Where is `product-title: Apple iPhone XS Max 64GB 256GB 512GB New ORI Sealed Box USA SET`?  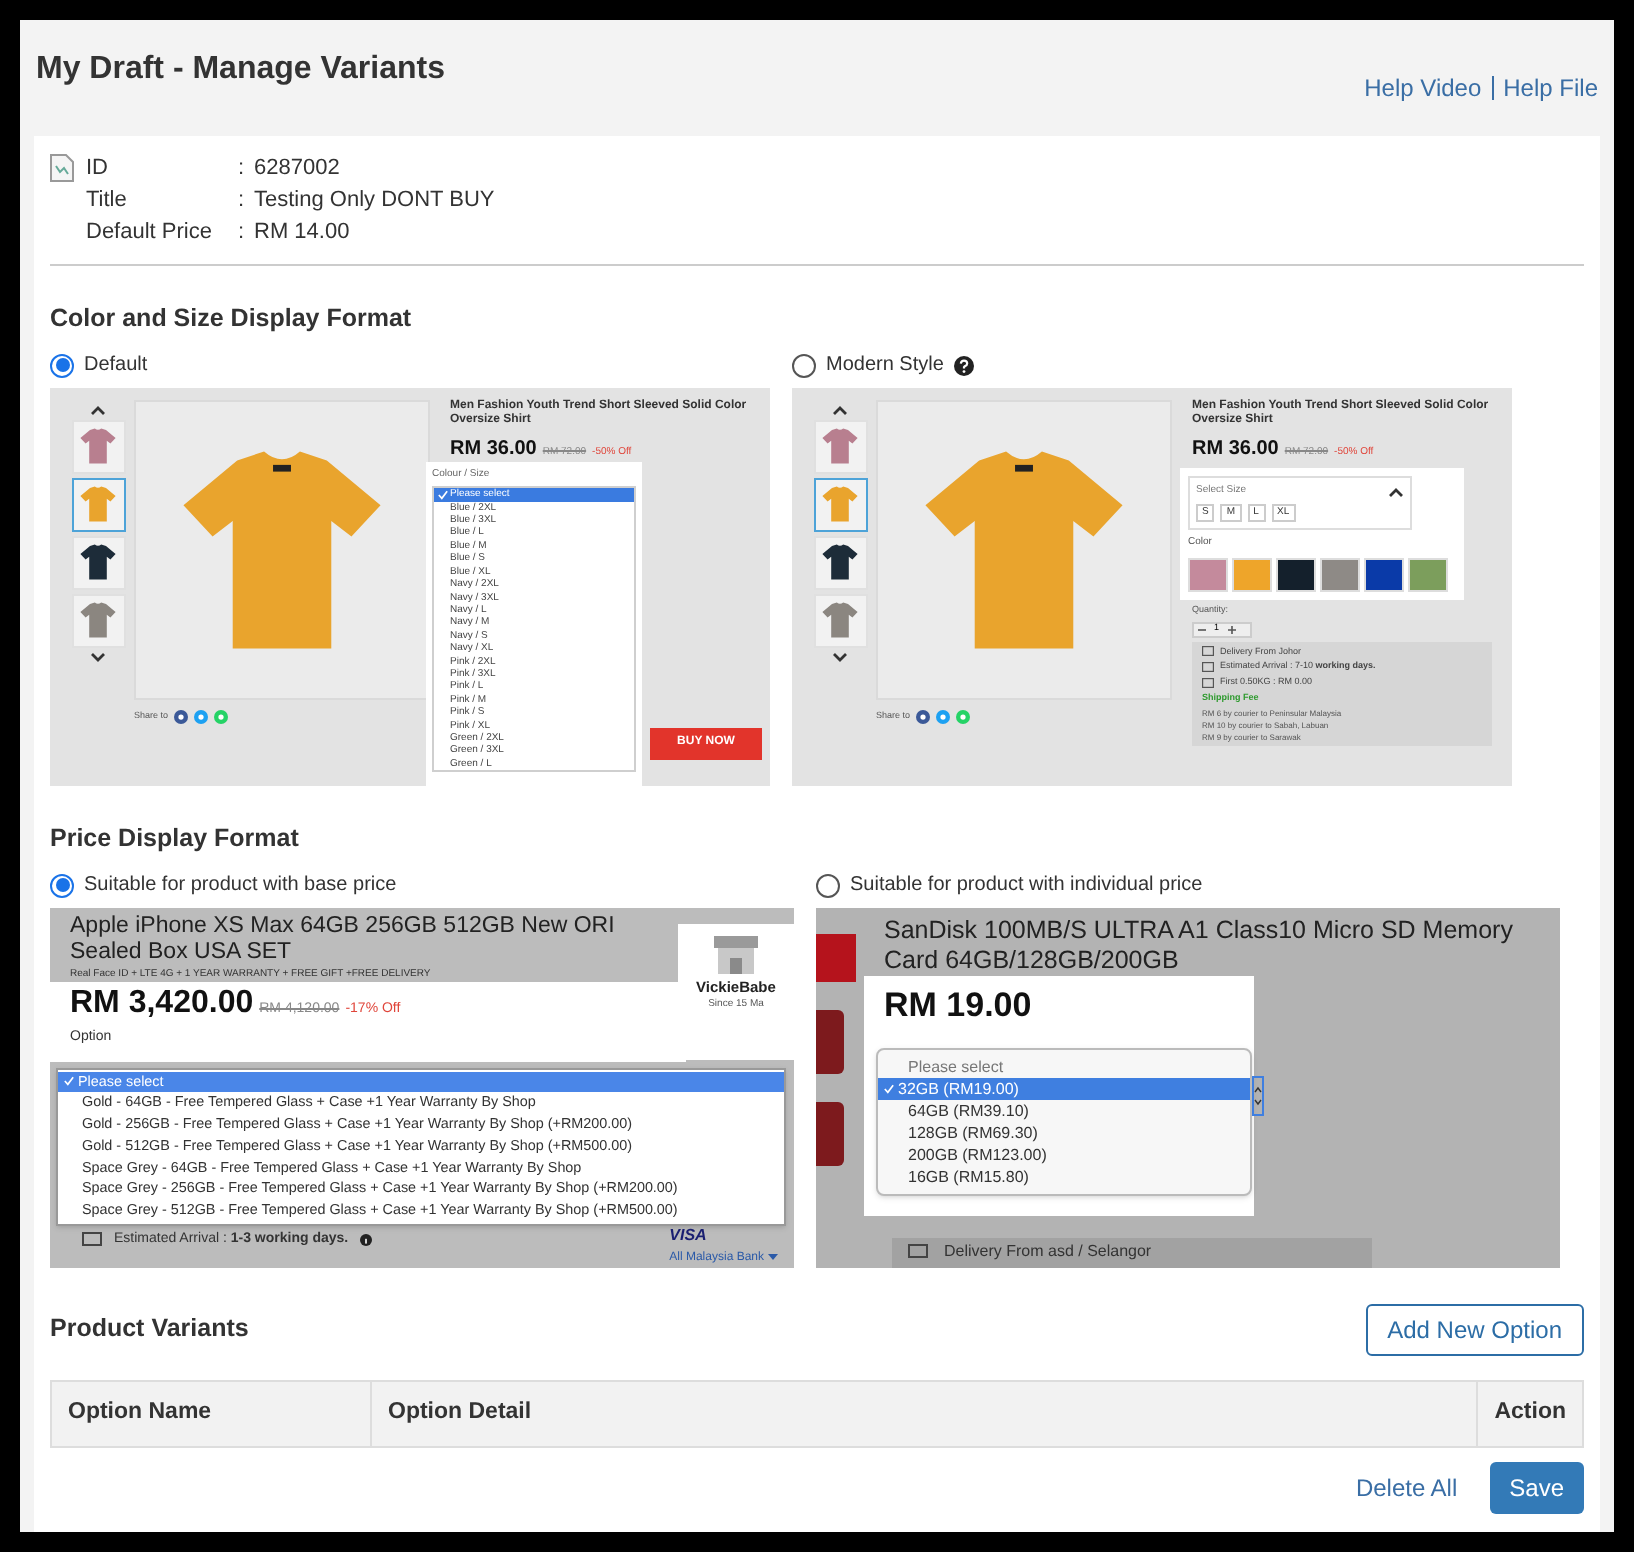
product-title: Apple iPhone XS Max 64GB 256GB 512GB New ORI Sealed Box USA SET is located at coordinates (343, 939).